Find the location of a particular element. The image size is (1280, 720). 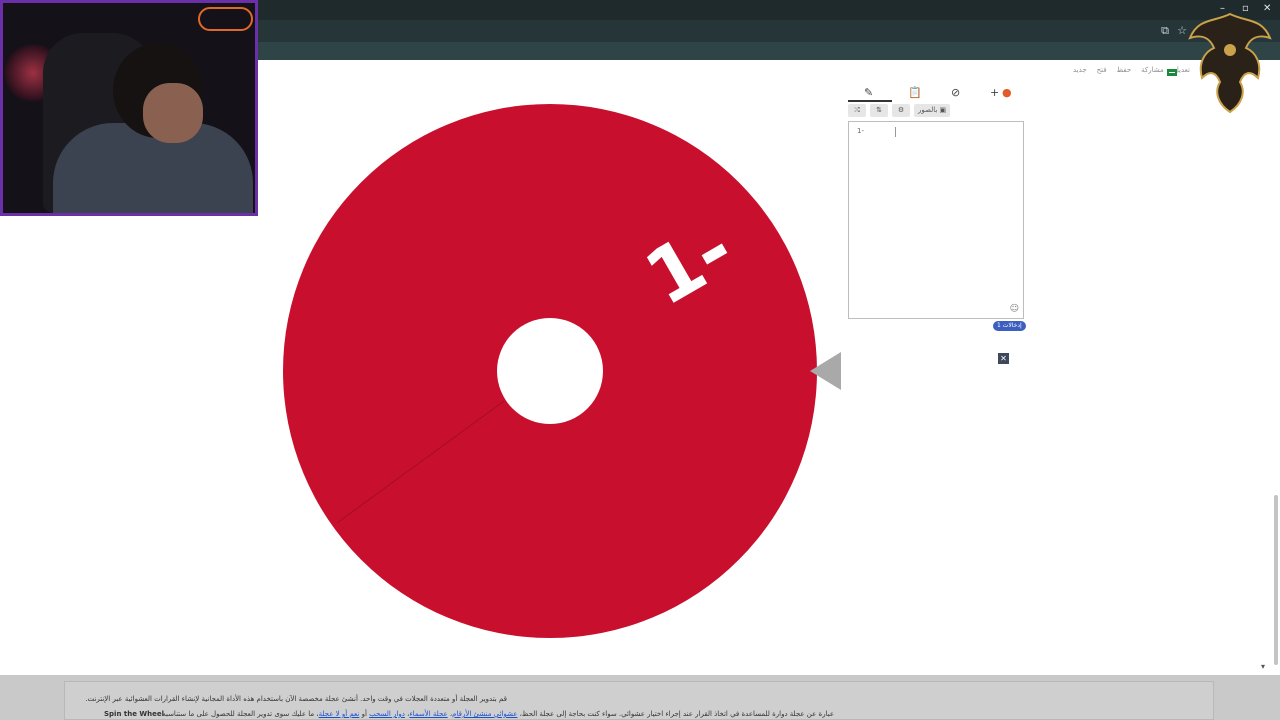

entries-textarea: 1- ☺ is located at coordinates (936, 220).